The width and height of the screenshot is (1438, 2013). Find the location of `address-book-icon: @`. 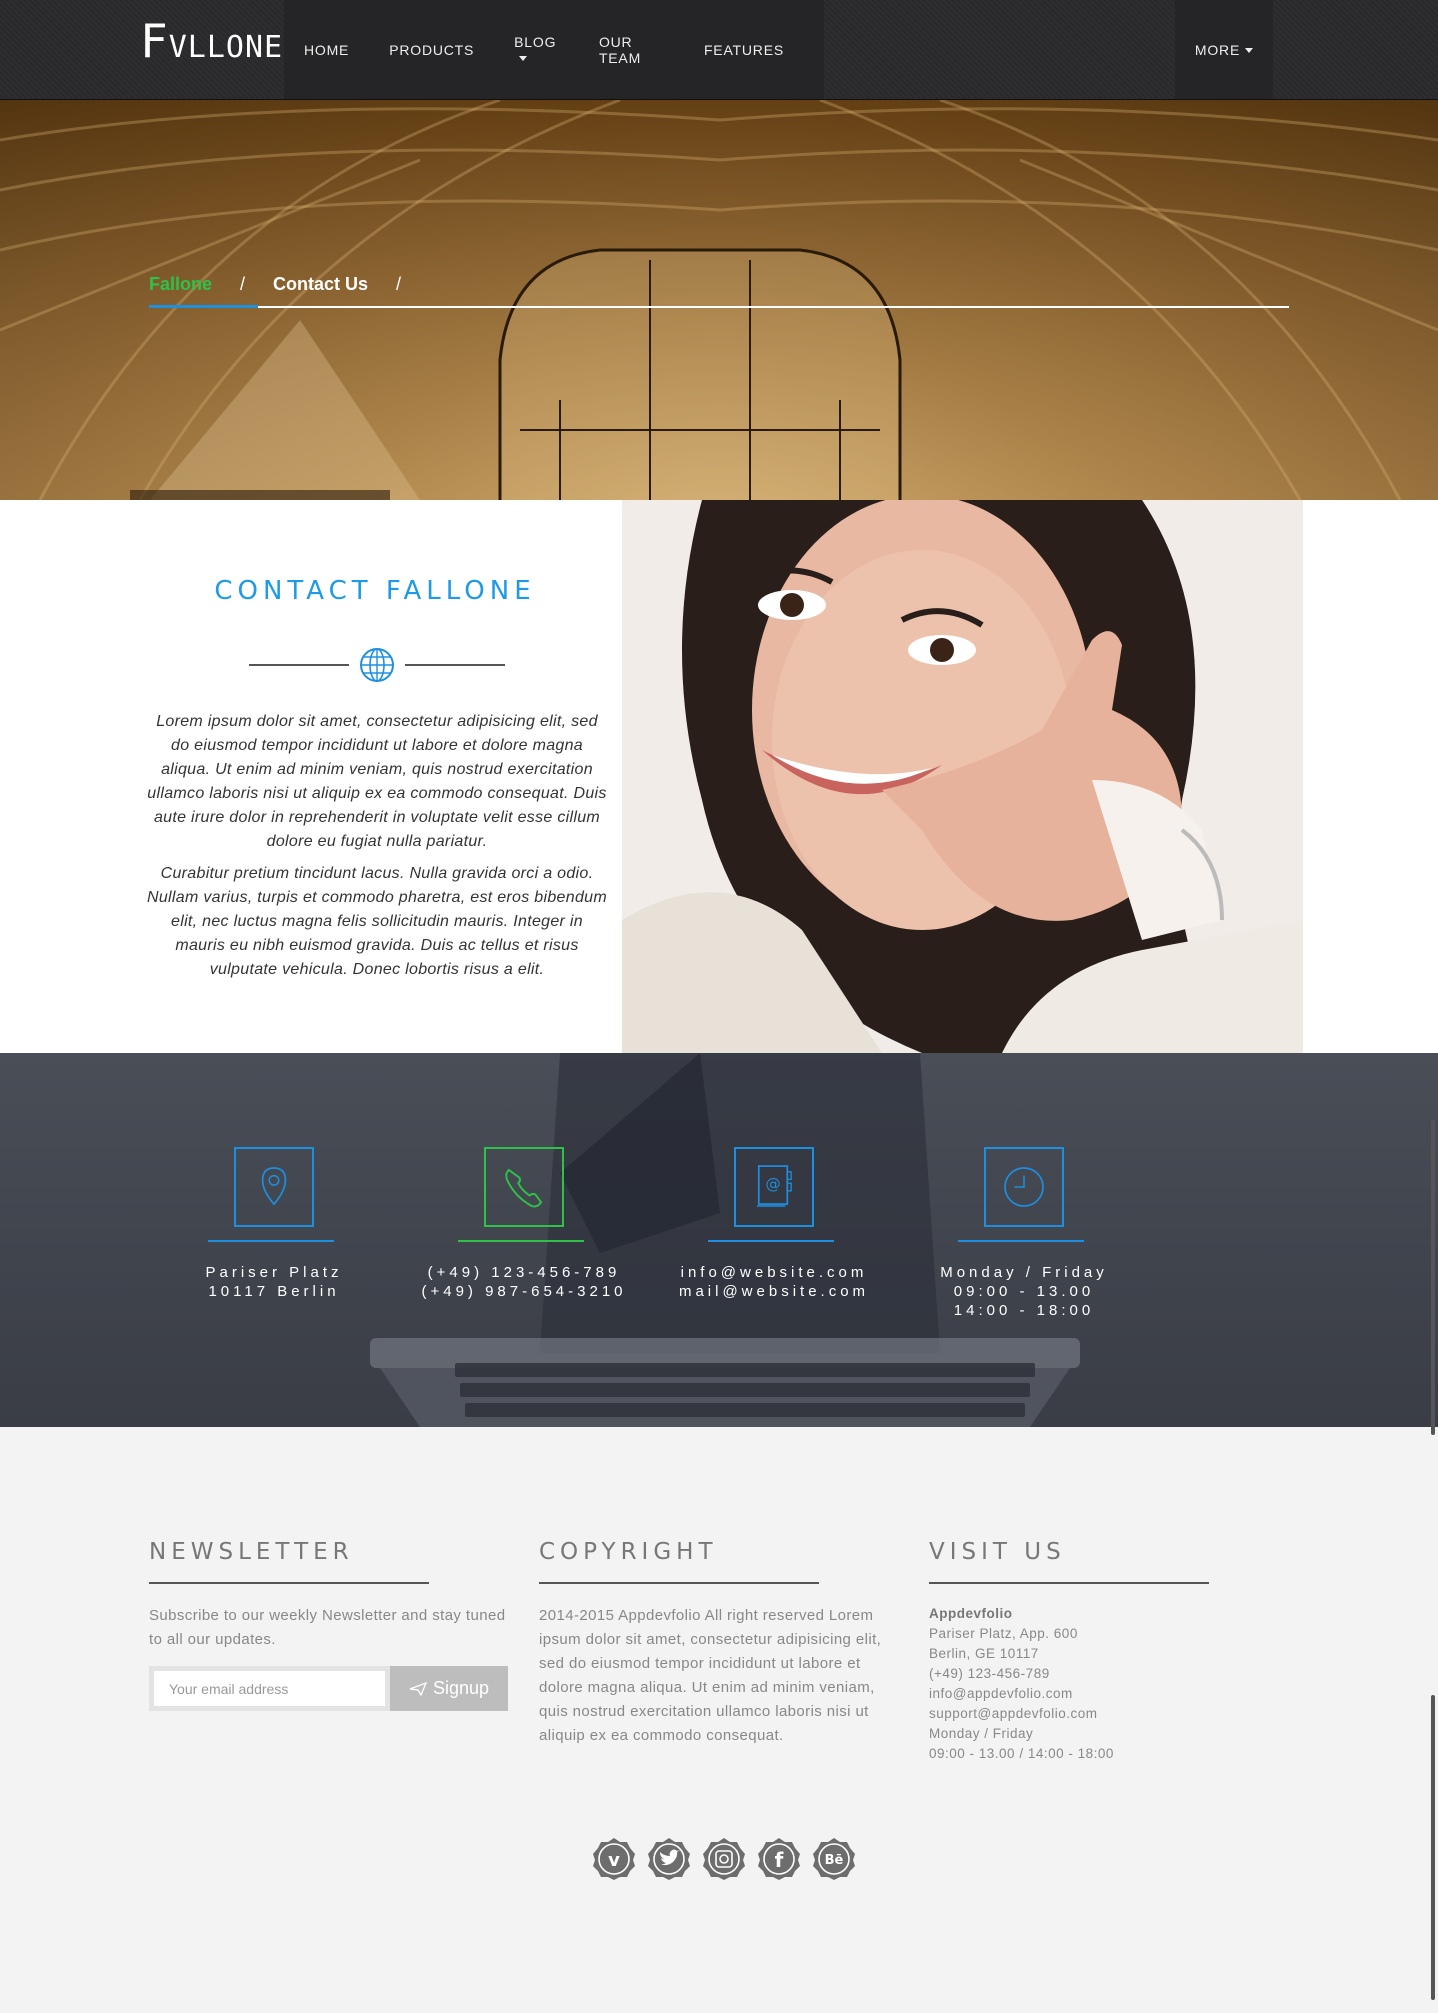

address-book-icon: @ is located at coordinates (774, 1187).